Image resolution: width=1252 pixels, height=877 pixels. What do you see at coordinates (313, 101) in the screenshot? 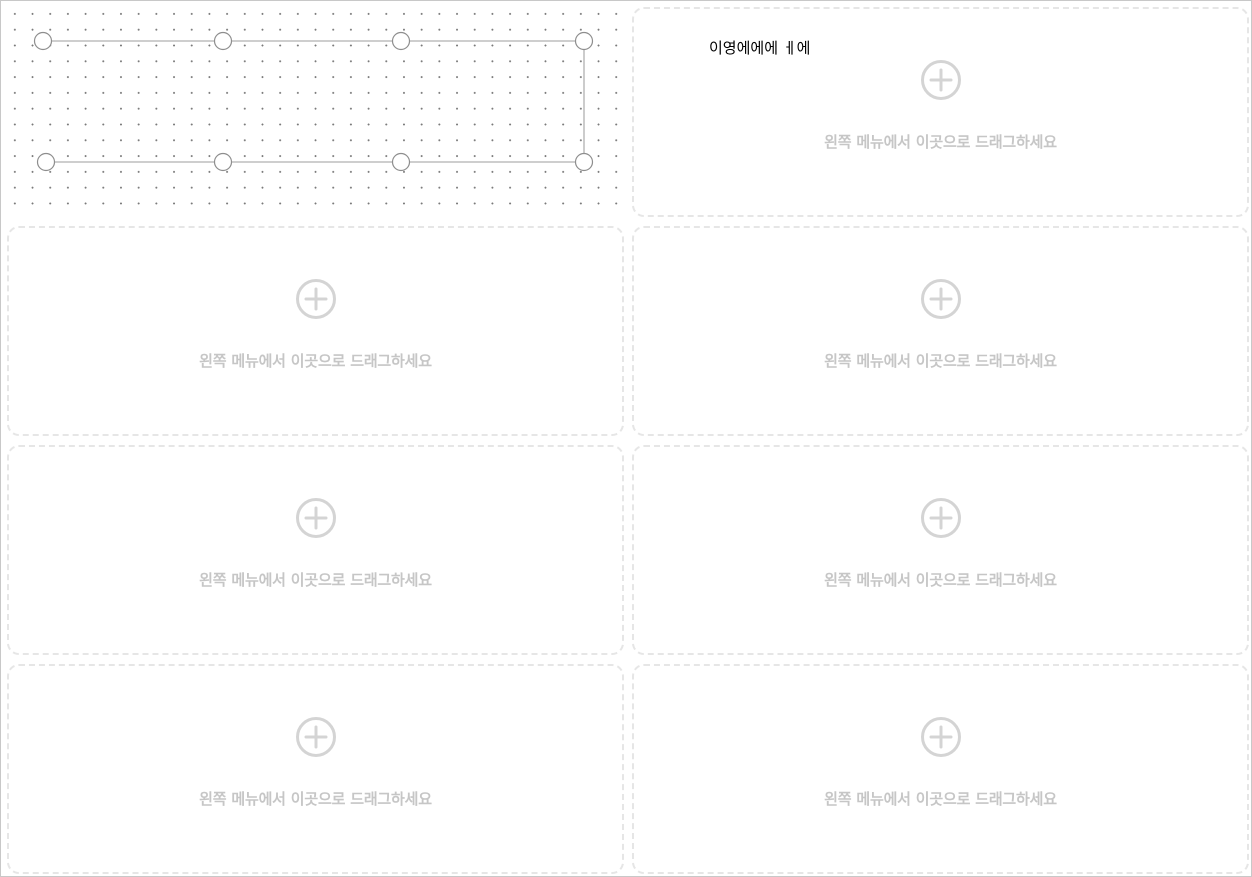
I see `node-diagram` at bounding box center [313, 101].